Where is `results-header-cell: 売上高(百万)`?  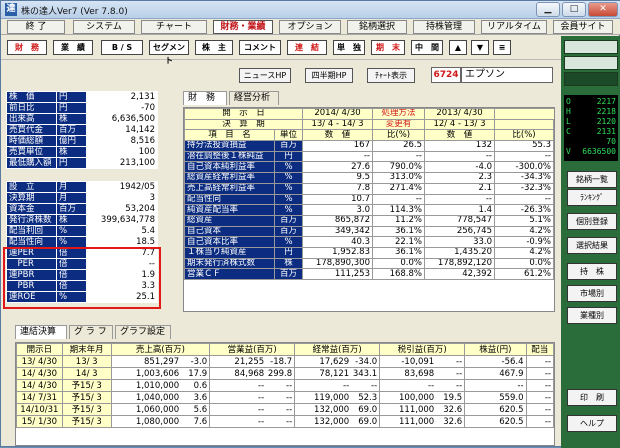
results-header-cell: 売上高(百万) is located at coordinates (160, 349).